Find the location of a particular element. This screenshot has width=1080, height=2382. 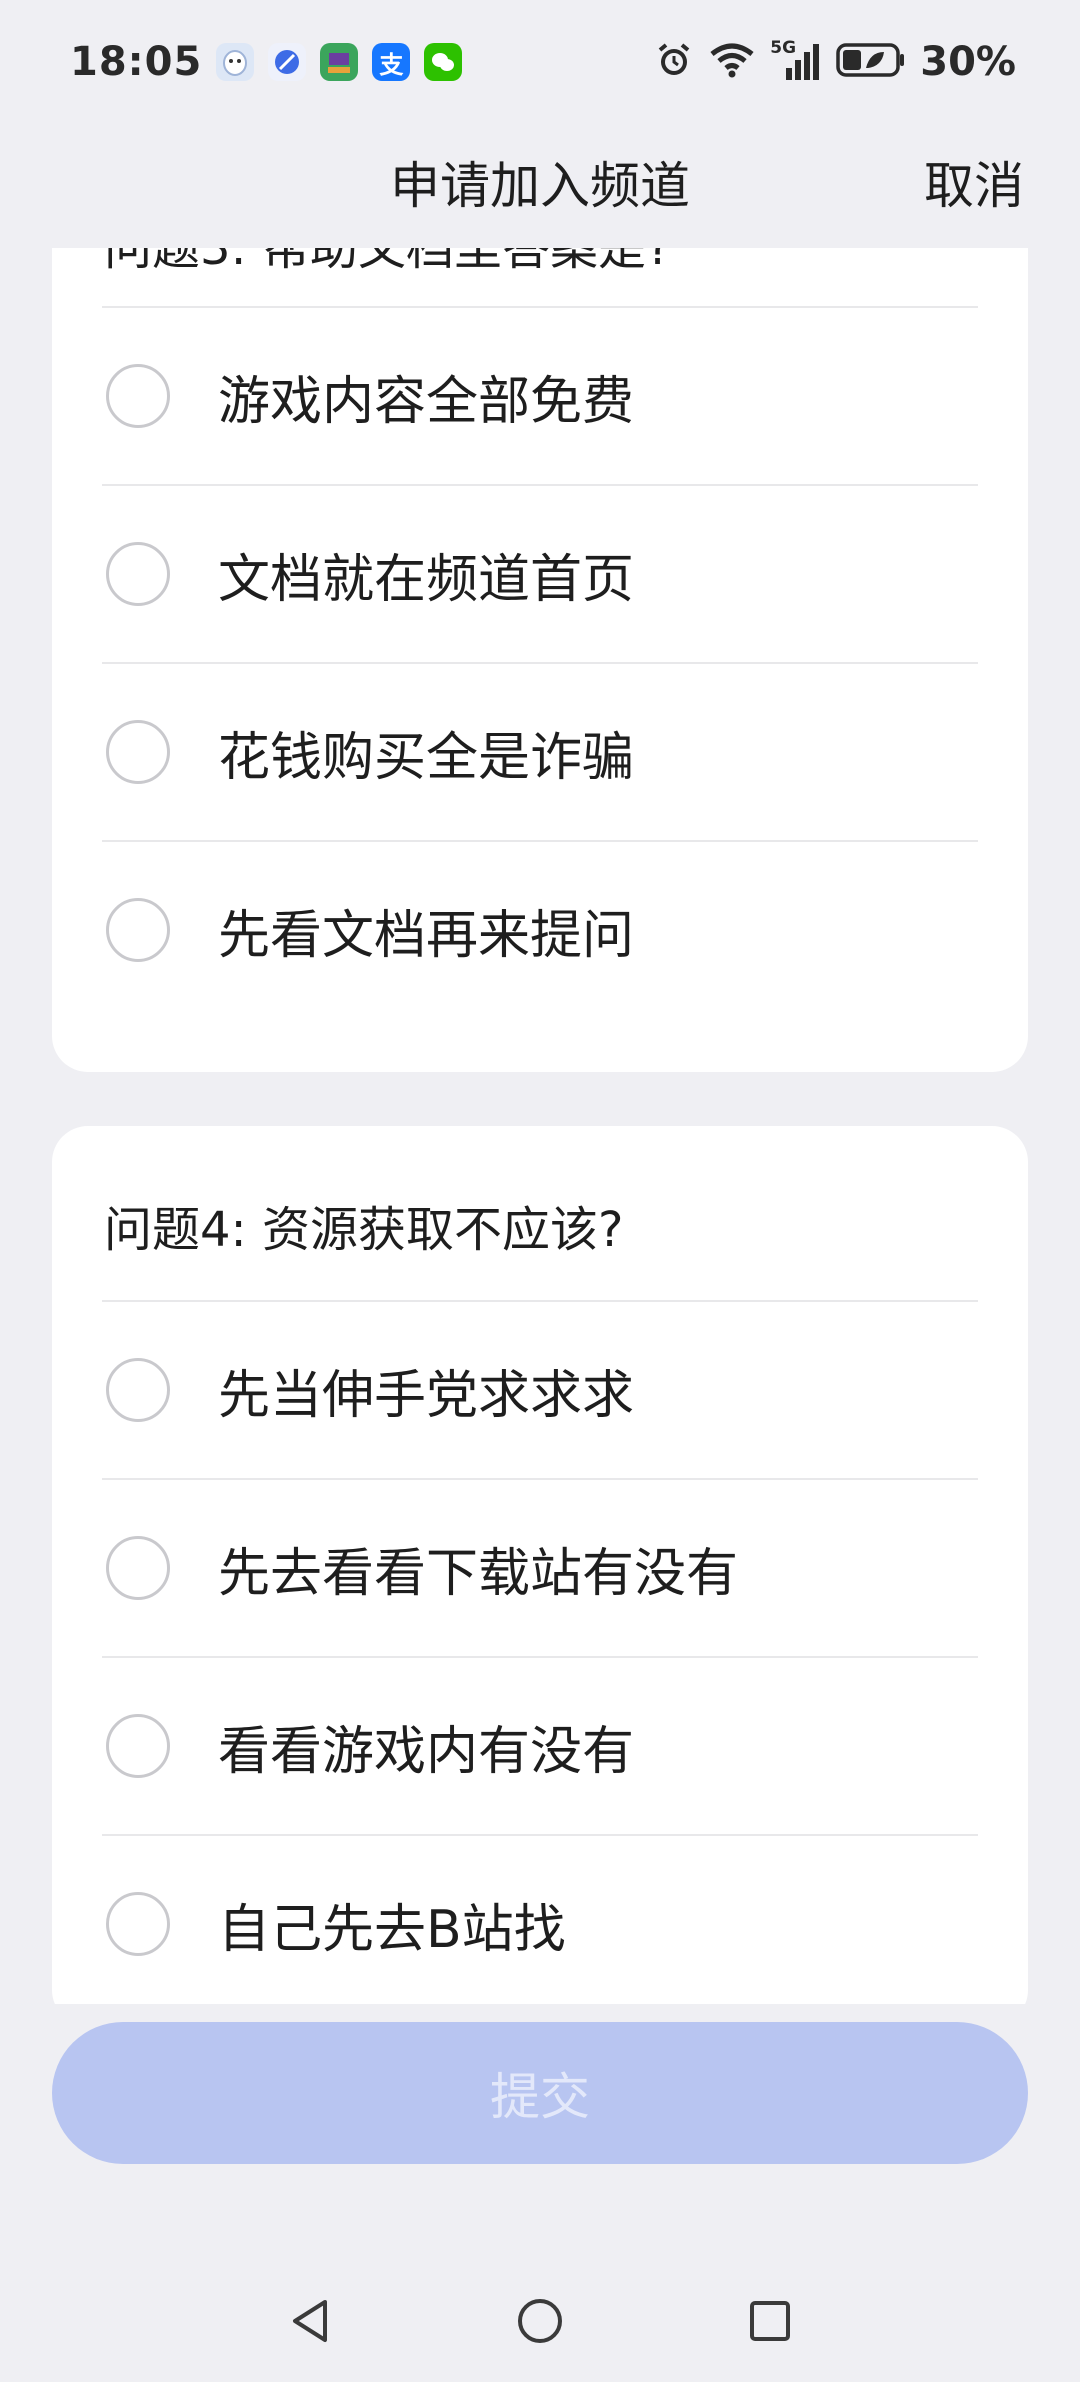

back-icon is located at coordinates (310, 2321).